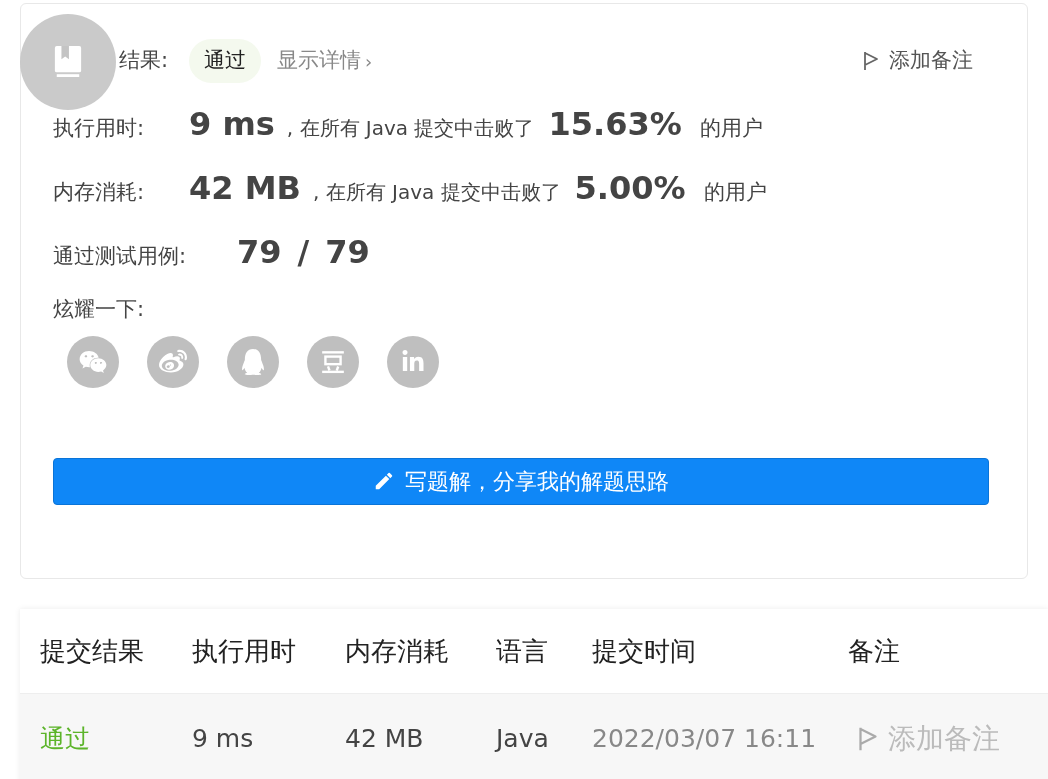 The width and height of the screenshot is (1048, 779). I want to click on bookmark-icon, so click(68, 62).